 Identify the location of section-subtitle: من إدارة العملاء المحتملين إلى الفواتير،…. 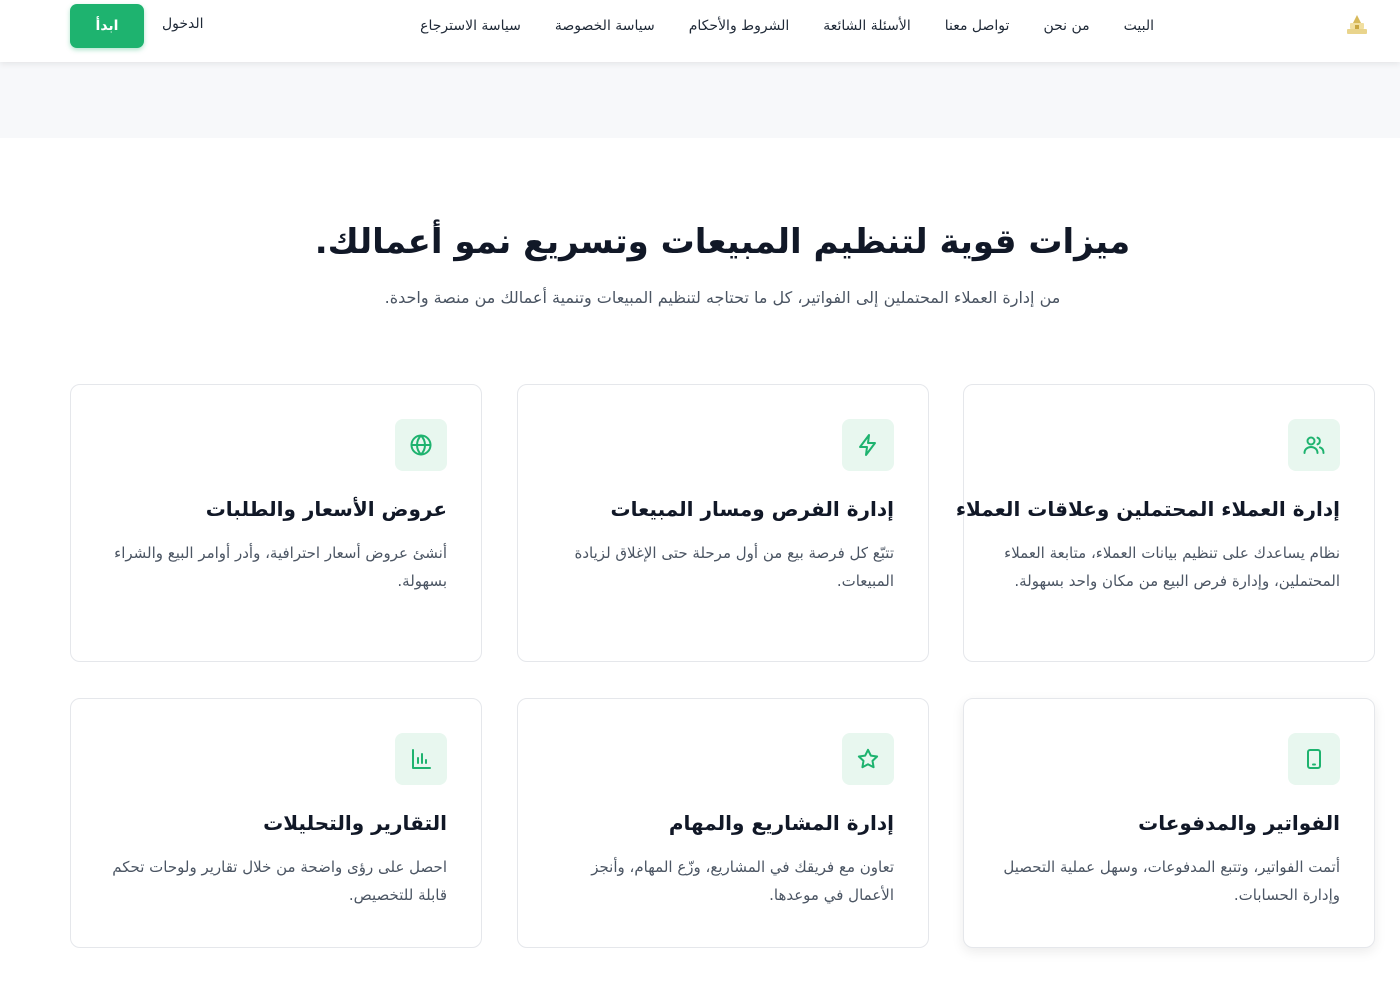
(722, 297).